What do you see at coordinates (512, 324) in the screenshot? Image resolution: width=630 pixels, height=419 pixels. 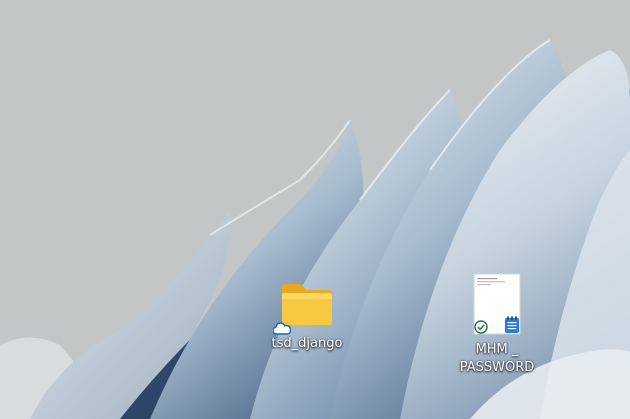 I see `notepad-icon` at bounding box center [512, 324].